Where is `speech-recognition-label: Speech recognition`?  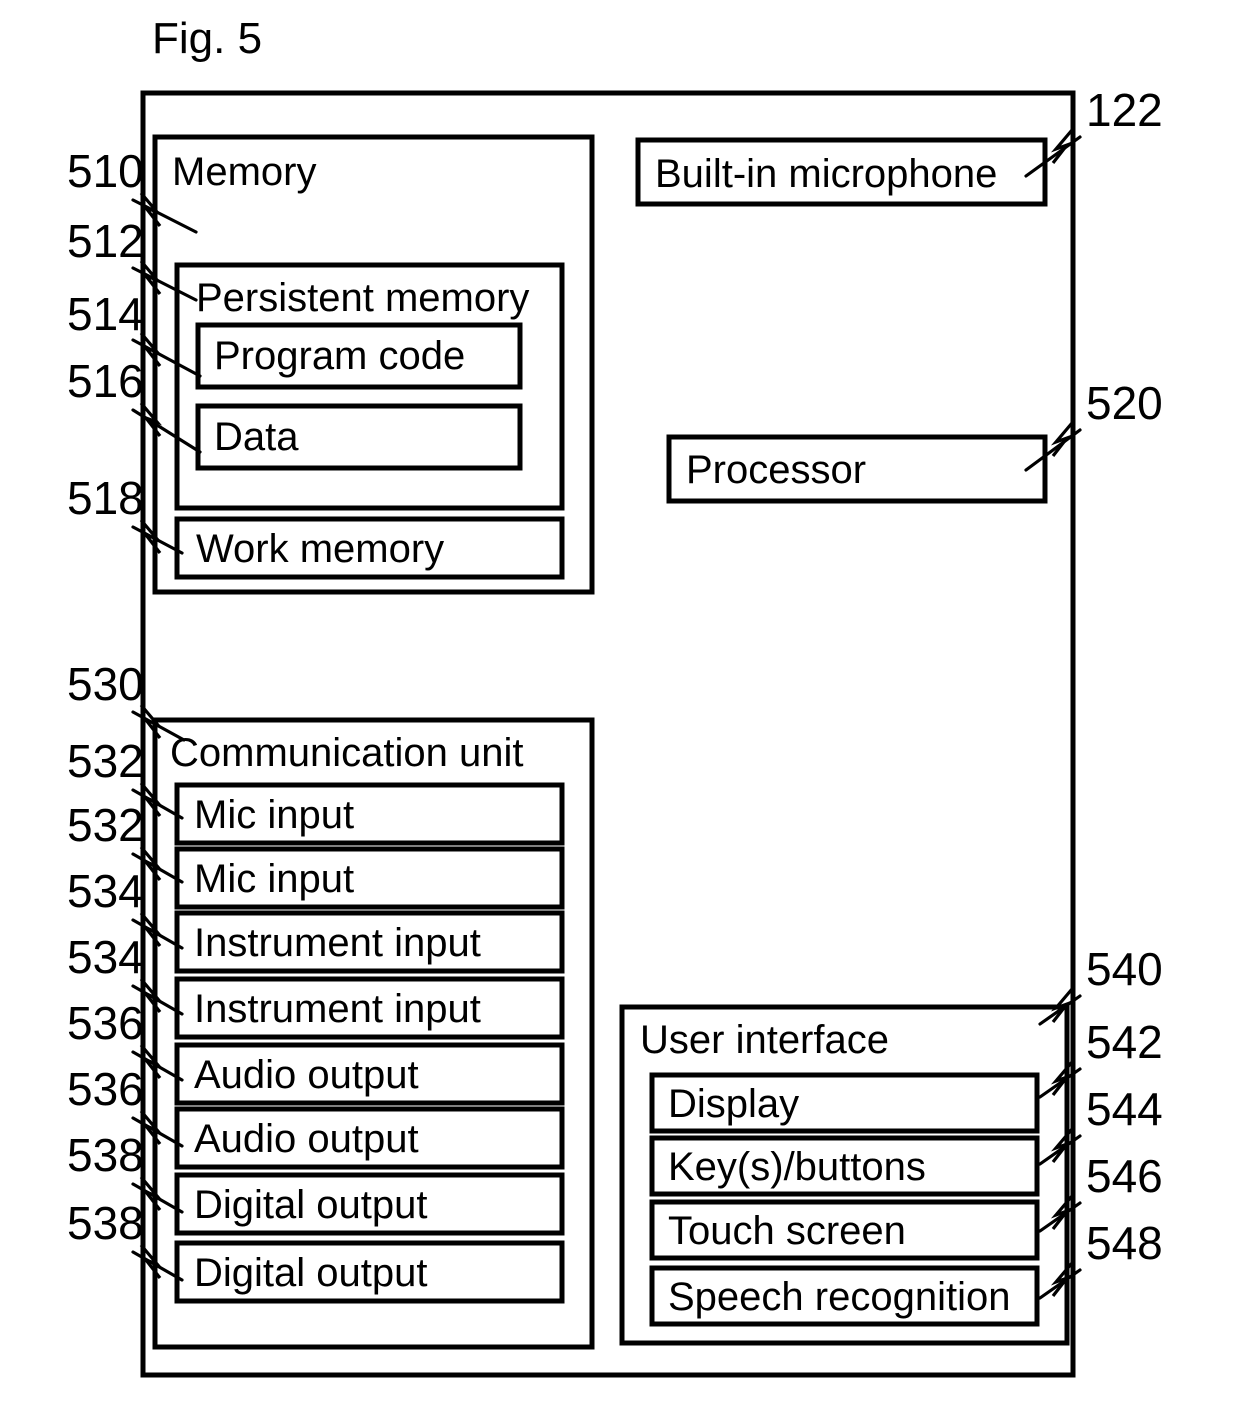
speech-recognition-label: Speech recognition is located at coordinates (839, 1297).